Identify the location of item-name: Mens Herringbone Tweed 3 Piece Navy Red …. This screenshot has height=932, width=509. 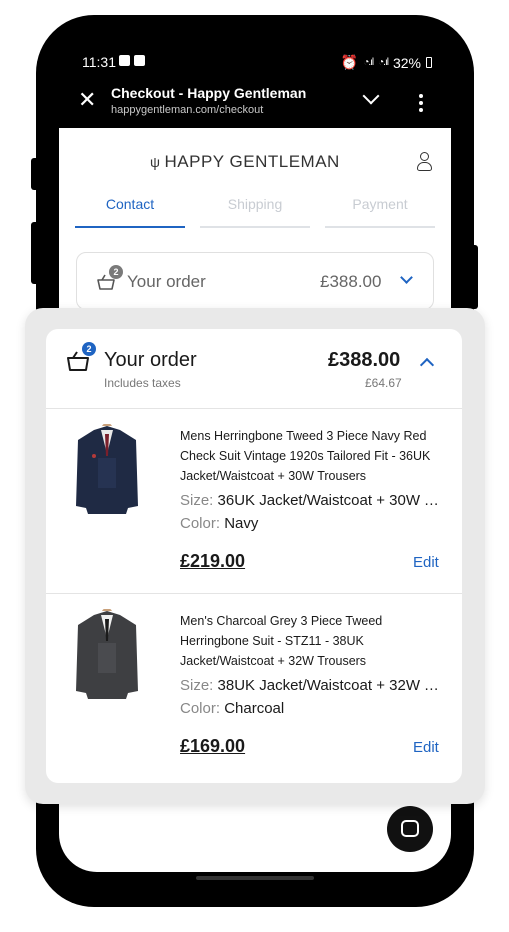
(305, 456).